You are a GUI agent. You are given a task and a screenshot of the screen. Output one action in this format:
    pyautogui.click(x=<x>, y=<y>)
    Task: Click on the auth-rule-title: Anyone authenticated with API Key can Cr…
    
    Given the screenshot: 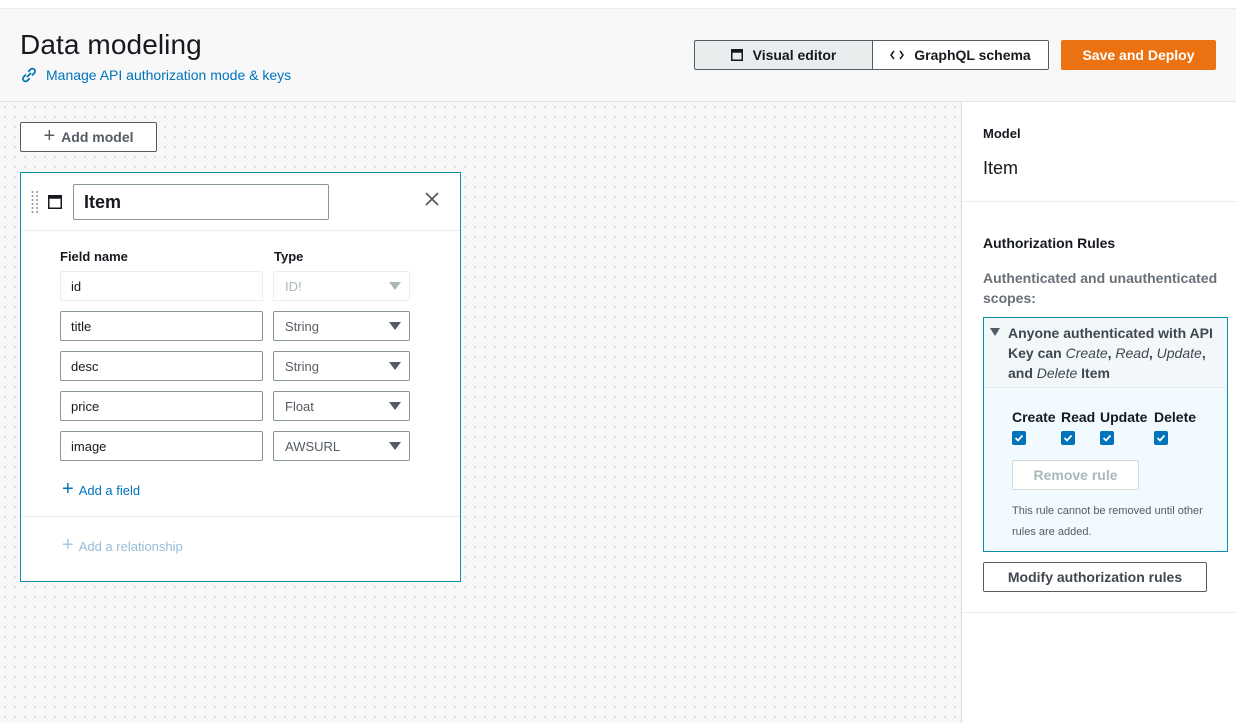 What is the action you would take?
    pyautogui.click(x=1110, y=353)
    